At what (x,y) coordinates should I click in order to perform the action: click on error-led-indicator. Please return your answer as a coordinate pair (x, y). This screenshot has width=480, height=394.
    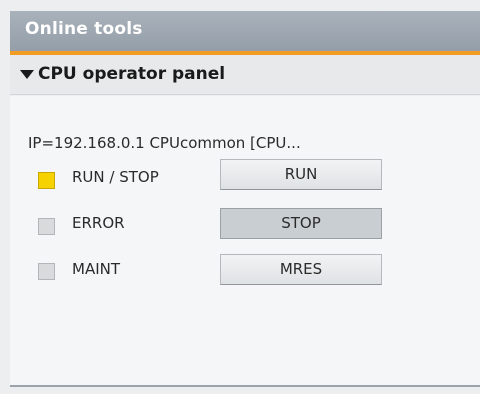
    Looking at the image, I should click on (46, 226).